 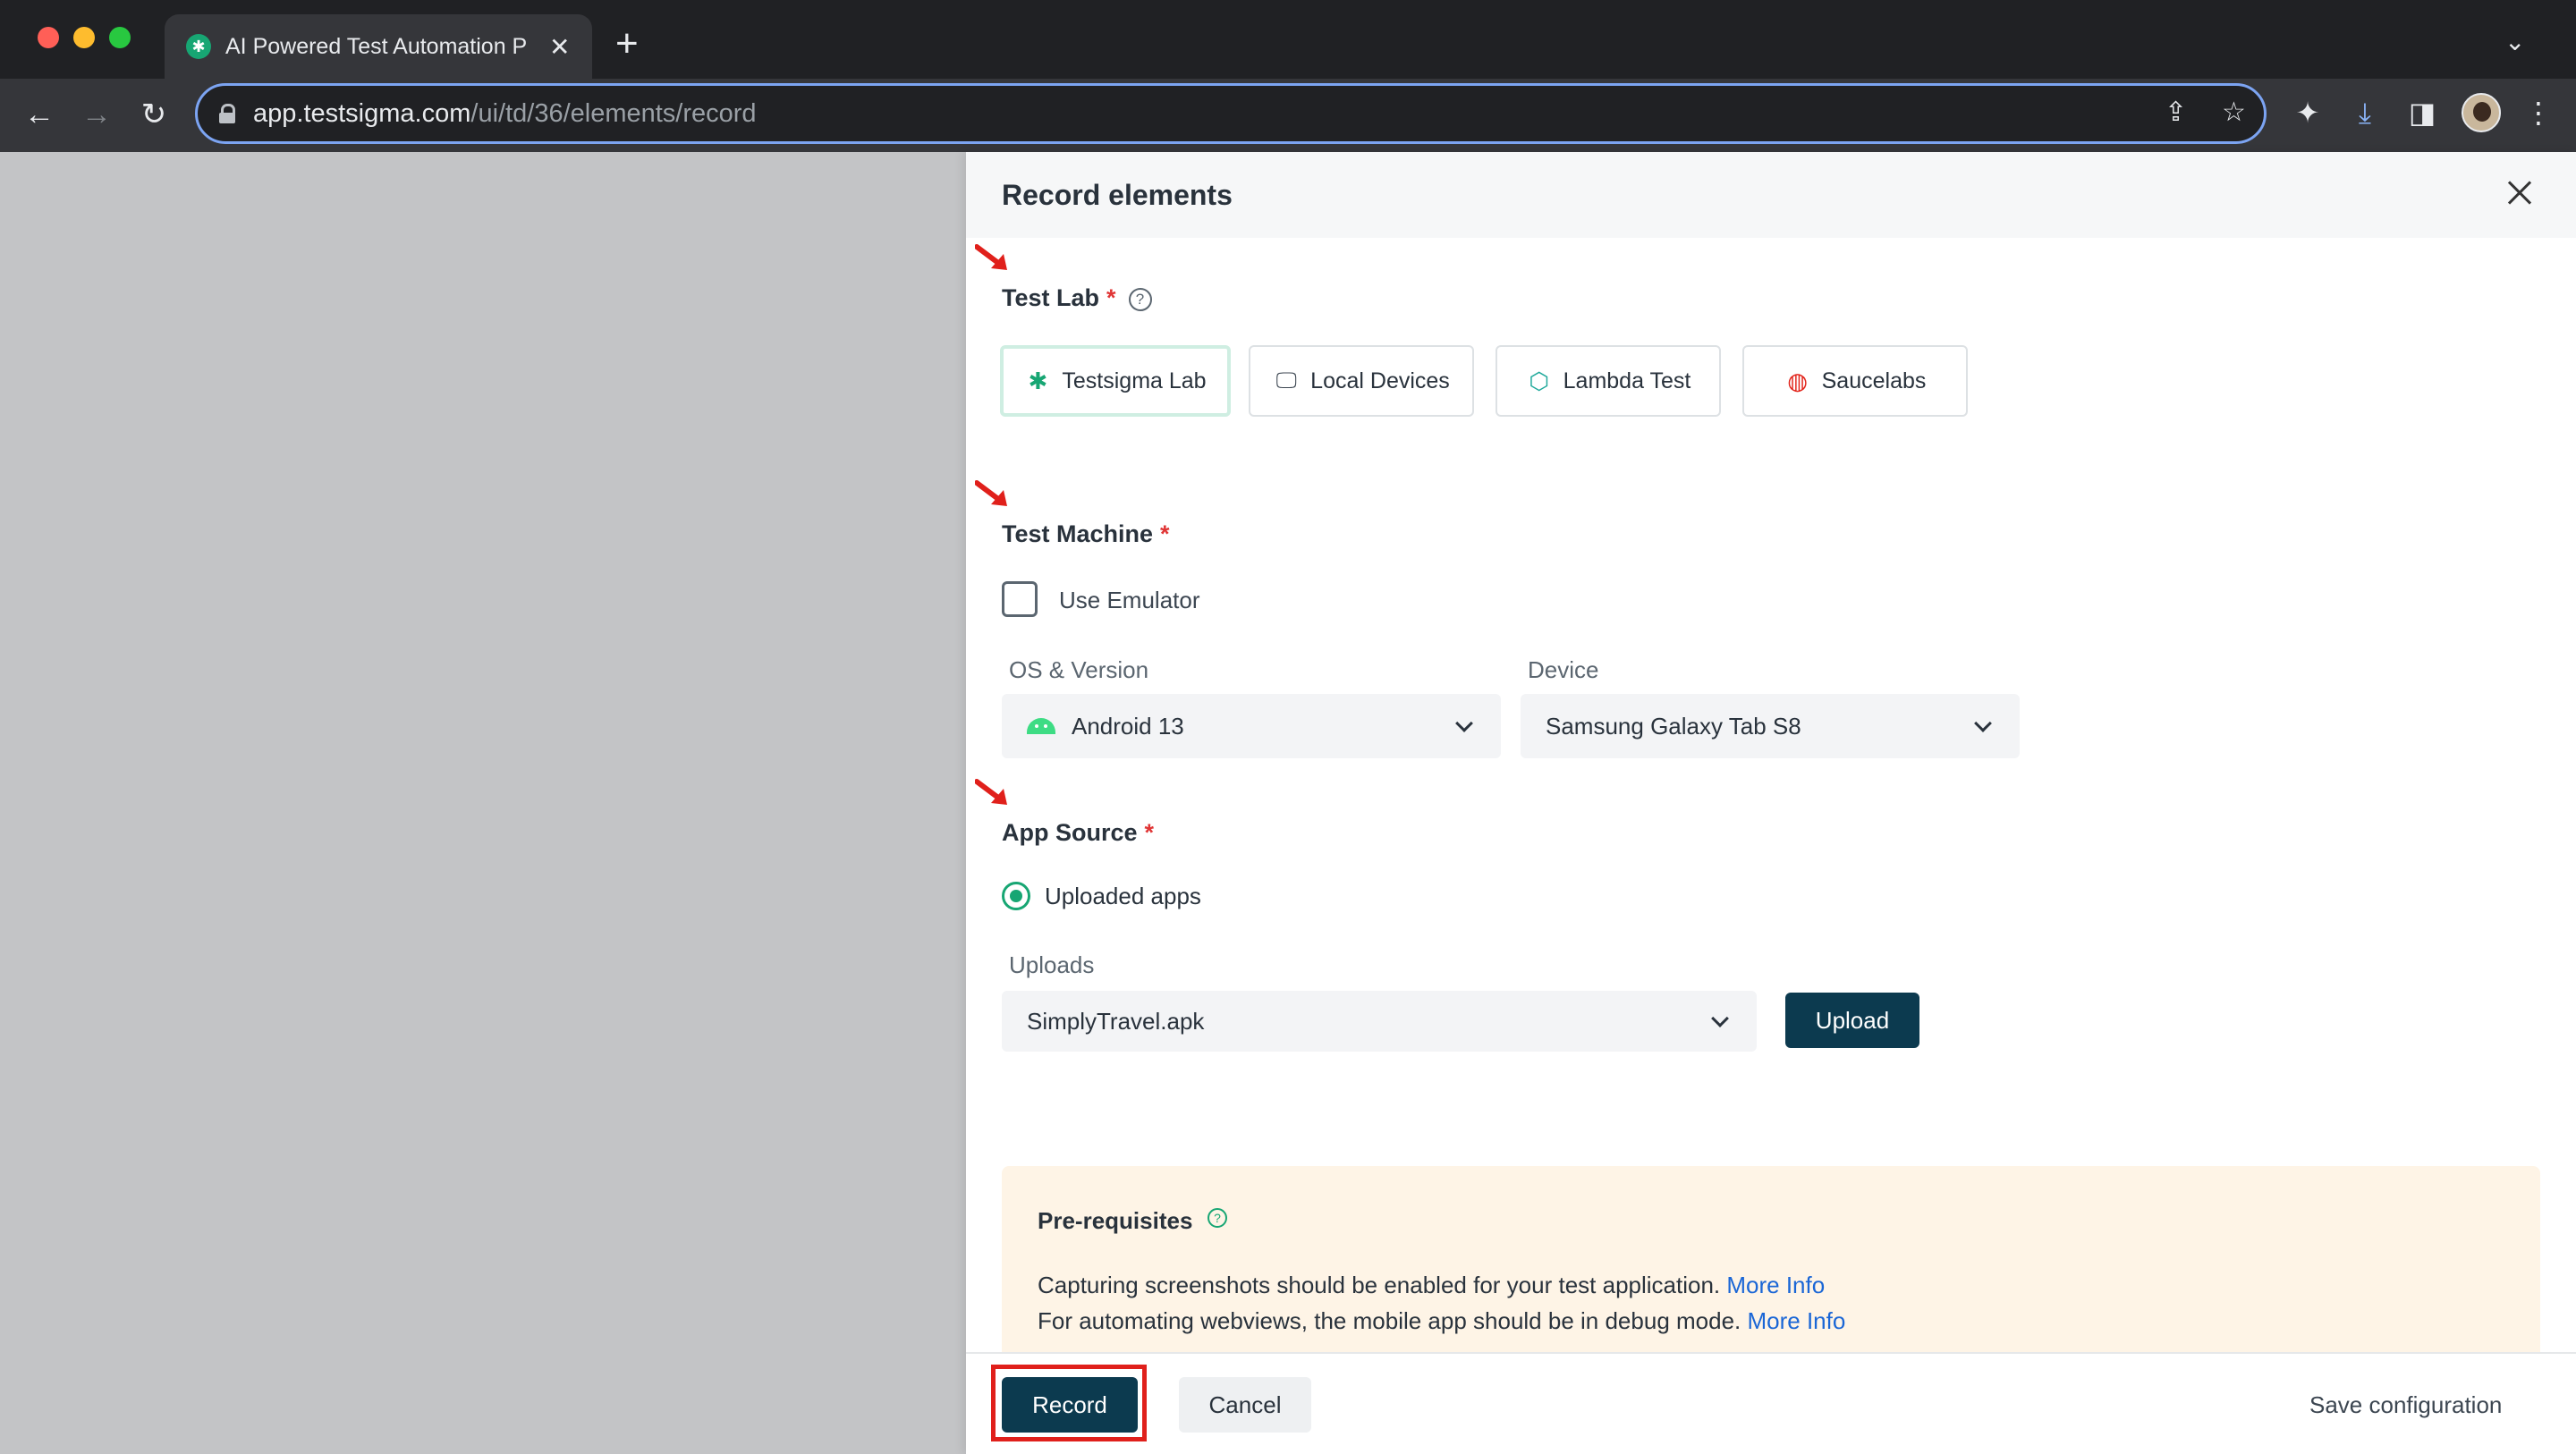 What do you see at coordinates (1852, 1021) in the screenshot?
I see `upload-button: Upload` at bounding box center [1852, 1021].